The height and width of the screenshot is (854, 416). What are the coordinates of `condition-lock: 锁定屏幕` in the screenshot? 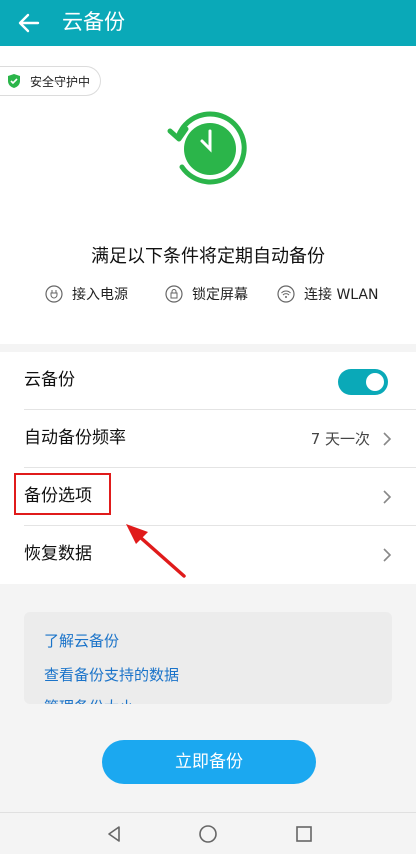 It's located at (206, 294).